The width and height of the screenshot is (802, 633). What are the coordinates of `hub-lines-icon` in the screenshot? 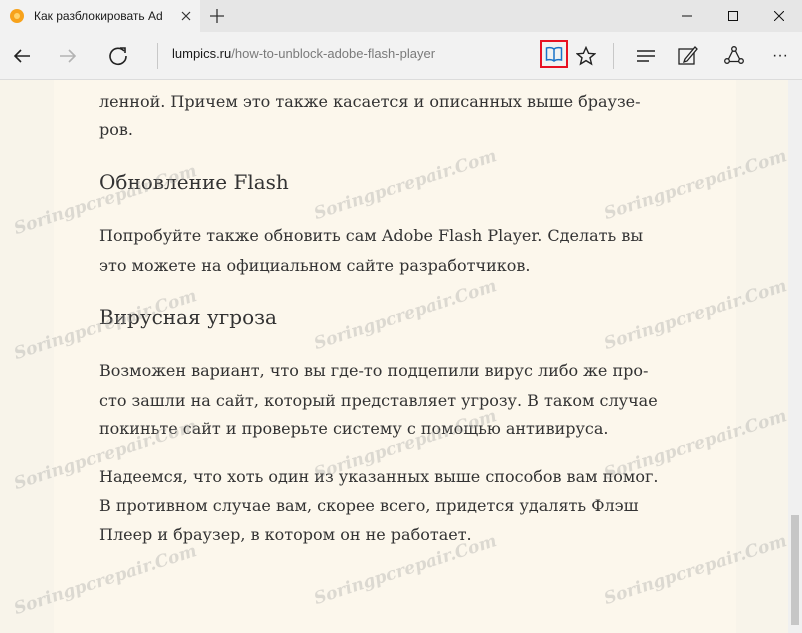 It's located at (646, 56).